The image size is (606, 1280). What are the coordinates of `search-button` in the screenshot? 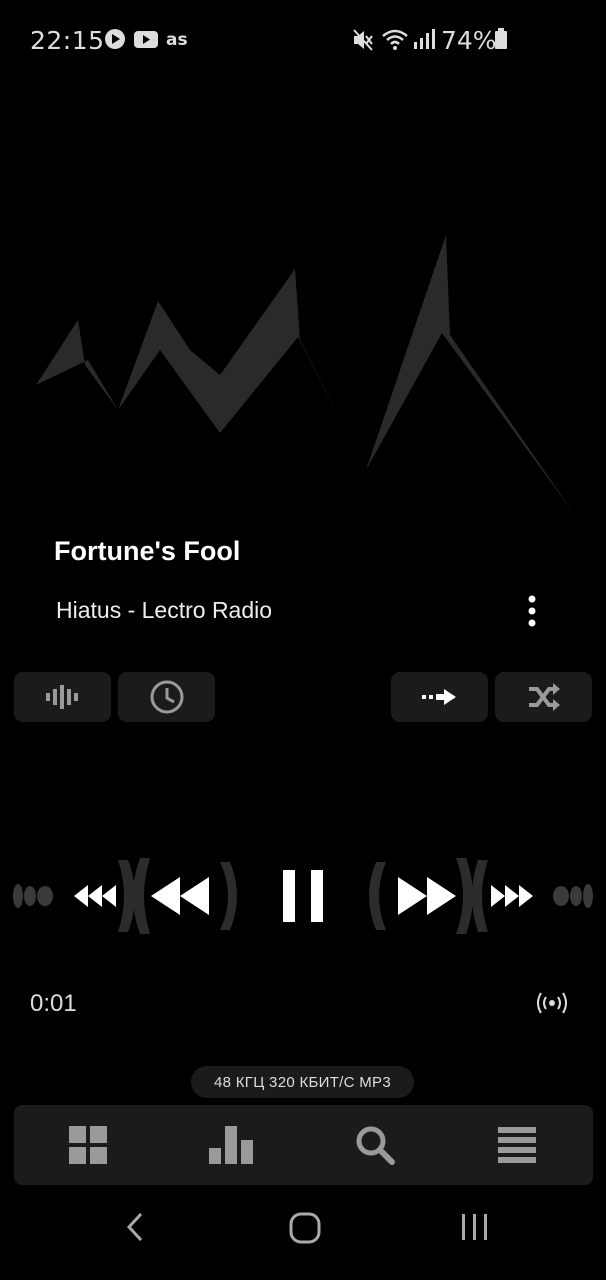 It's located at (375, 1145).